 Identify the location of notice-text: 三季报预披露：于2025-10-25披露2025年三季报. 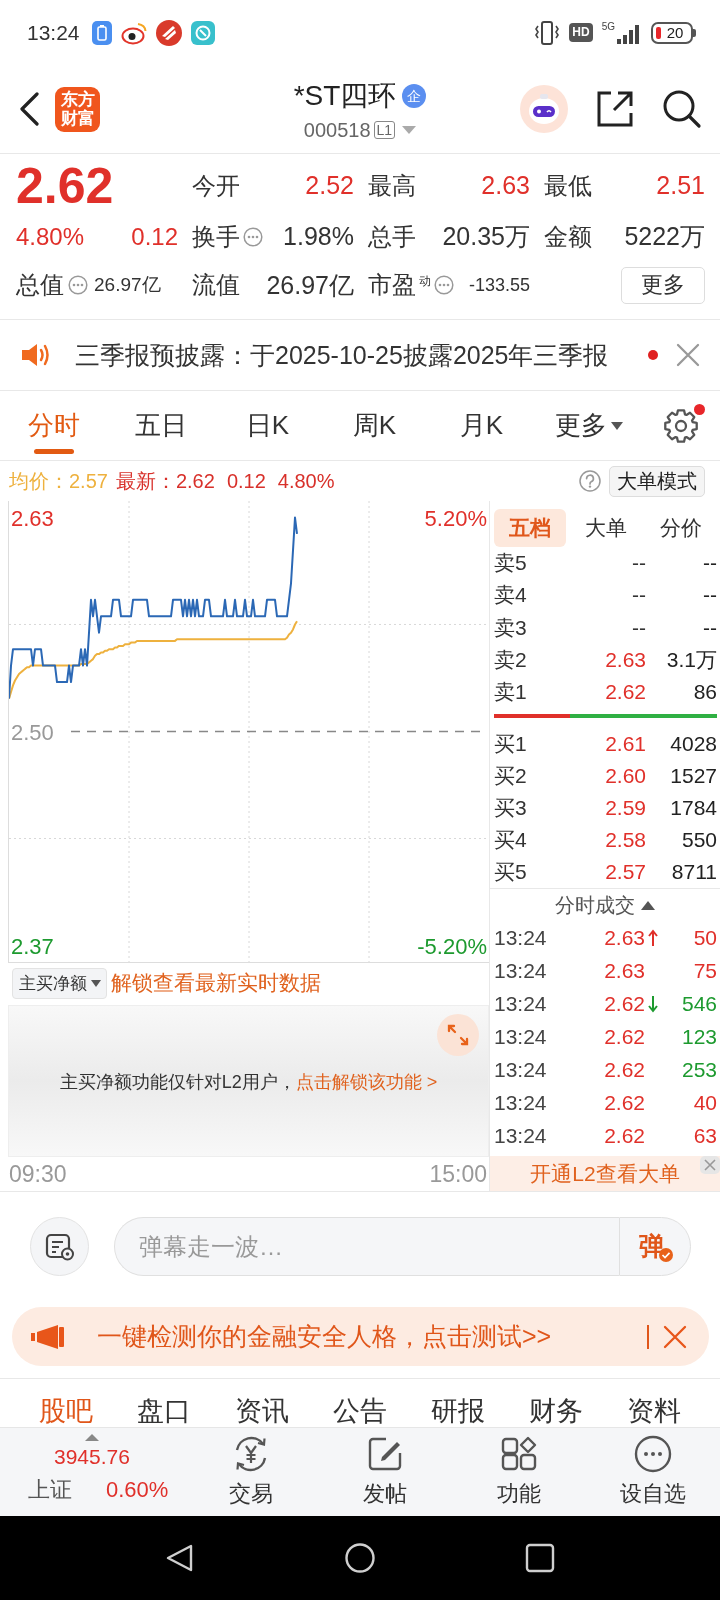
(357, 355).